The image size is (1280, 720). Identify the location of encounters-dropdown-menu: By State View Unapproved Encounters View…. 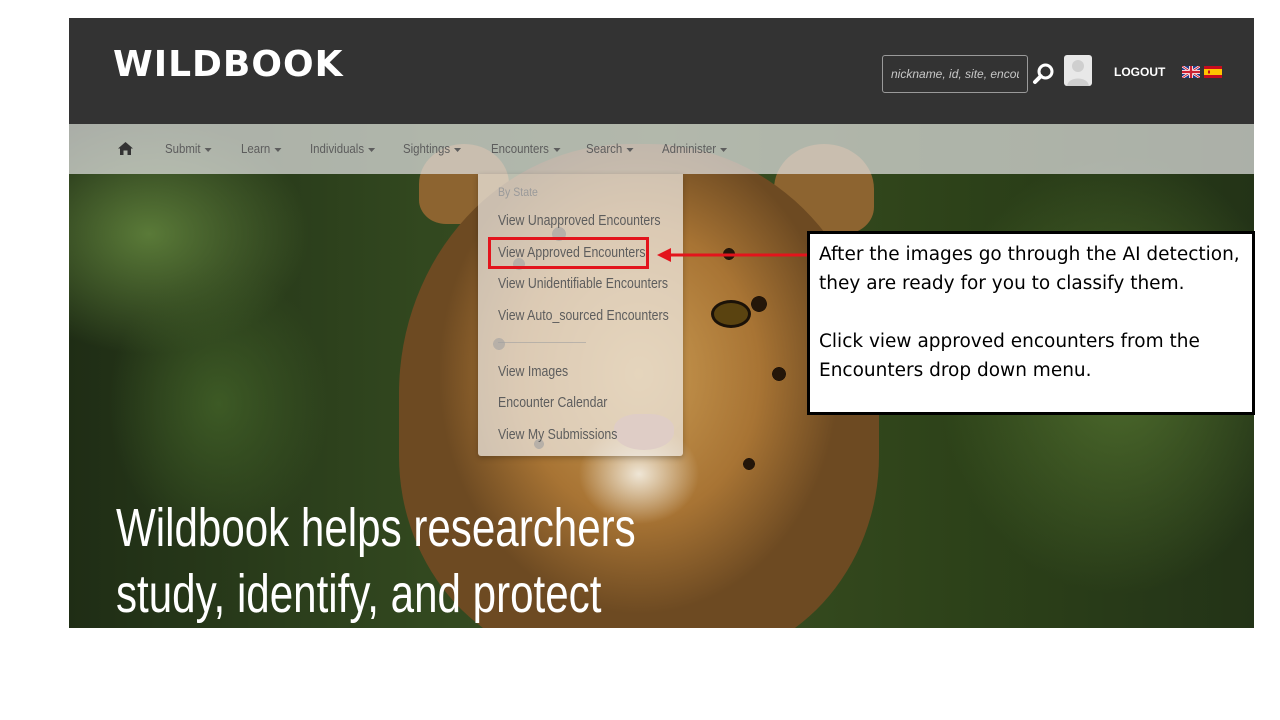
(580, 315).